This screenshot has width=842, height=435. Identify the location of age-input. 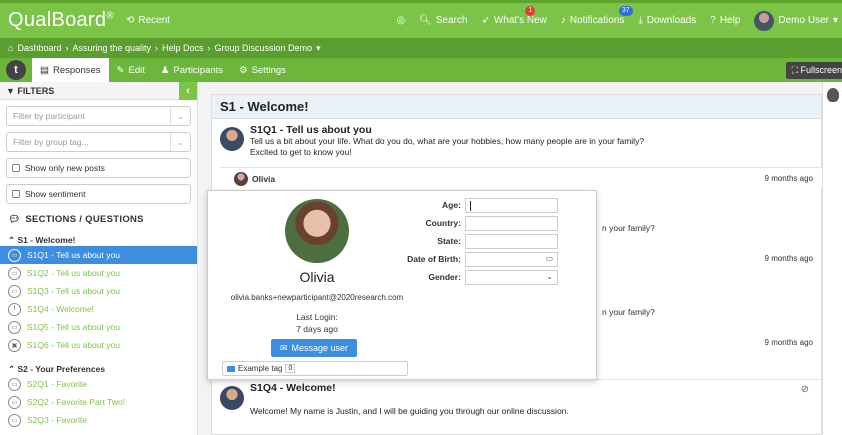
(511, 205).